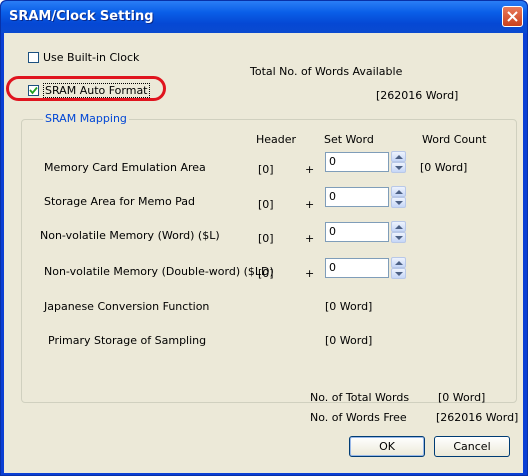 This screenshot has width=528, height=476. I want to click on use-builtin-clock-checkbox: Use Built-in Clock, so click(83, 57).